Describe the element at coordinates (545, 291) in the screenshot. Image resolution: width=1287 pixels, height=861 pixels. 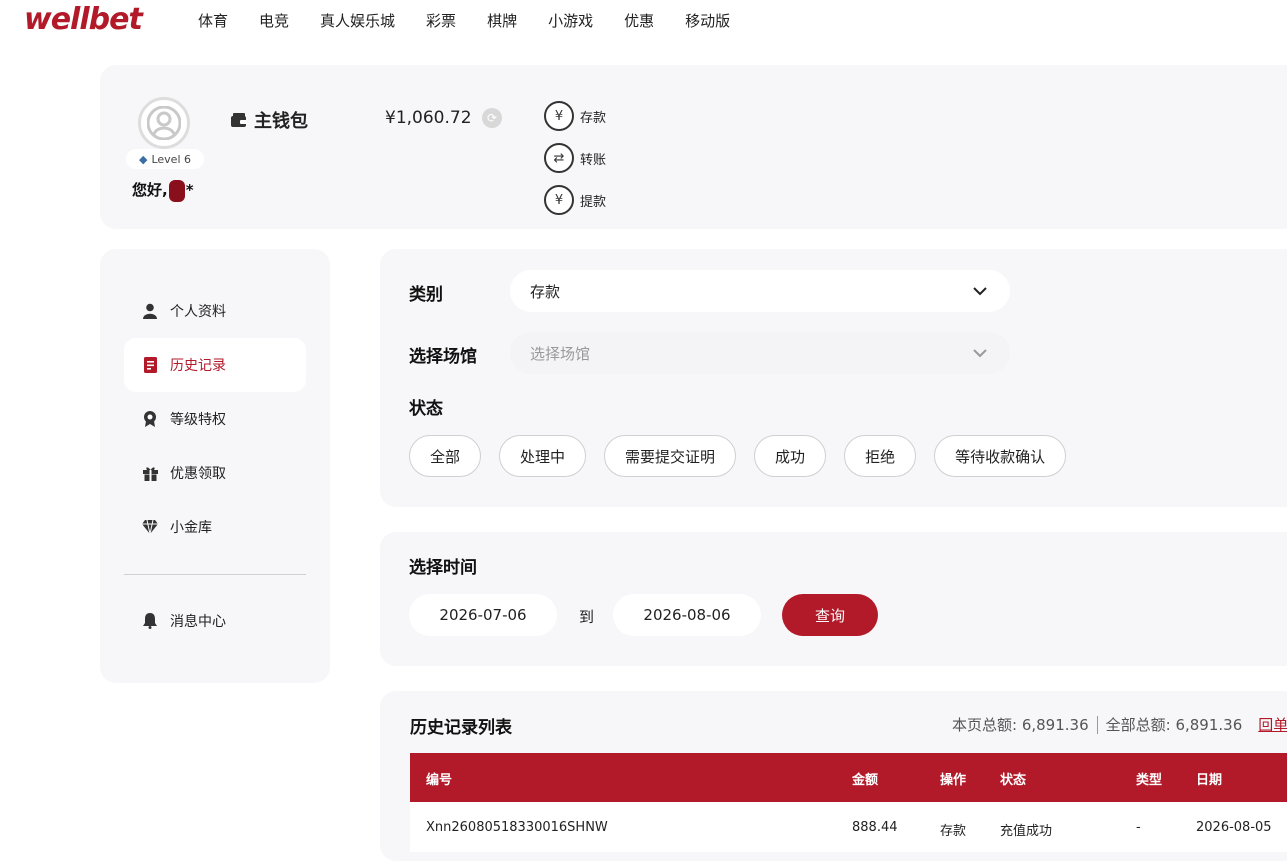
I see `category-selected-value: 存款` at that location.